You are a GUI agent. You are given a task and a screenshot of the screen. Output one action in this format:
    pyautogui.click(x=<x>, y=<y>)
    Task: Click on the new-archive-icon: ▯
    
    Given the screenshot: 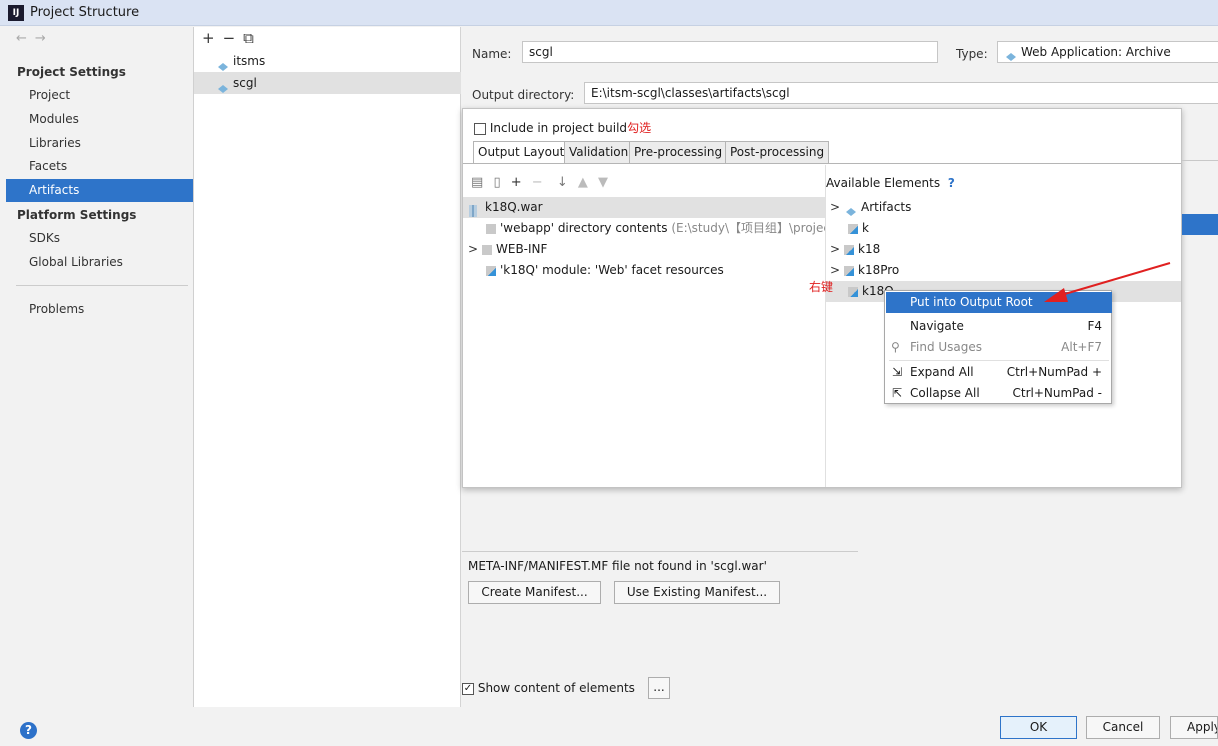 What is the action you would take?
    pyautogui.click(x=496, y=182)
    